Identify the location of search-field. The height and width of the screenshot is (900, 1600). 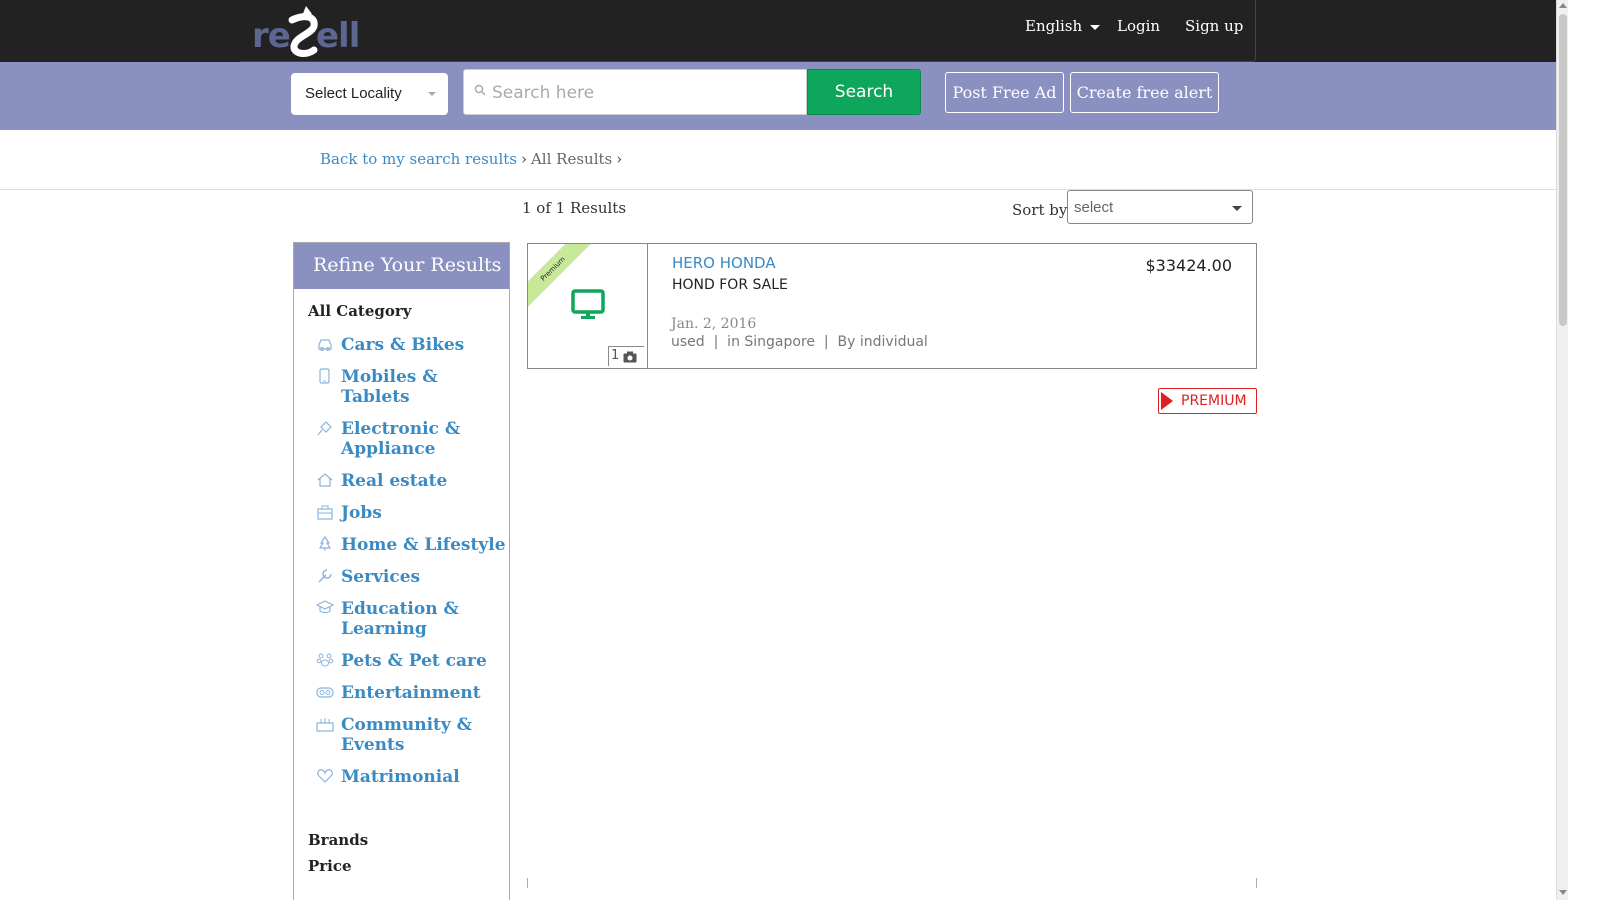
(635, 92).